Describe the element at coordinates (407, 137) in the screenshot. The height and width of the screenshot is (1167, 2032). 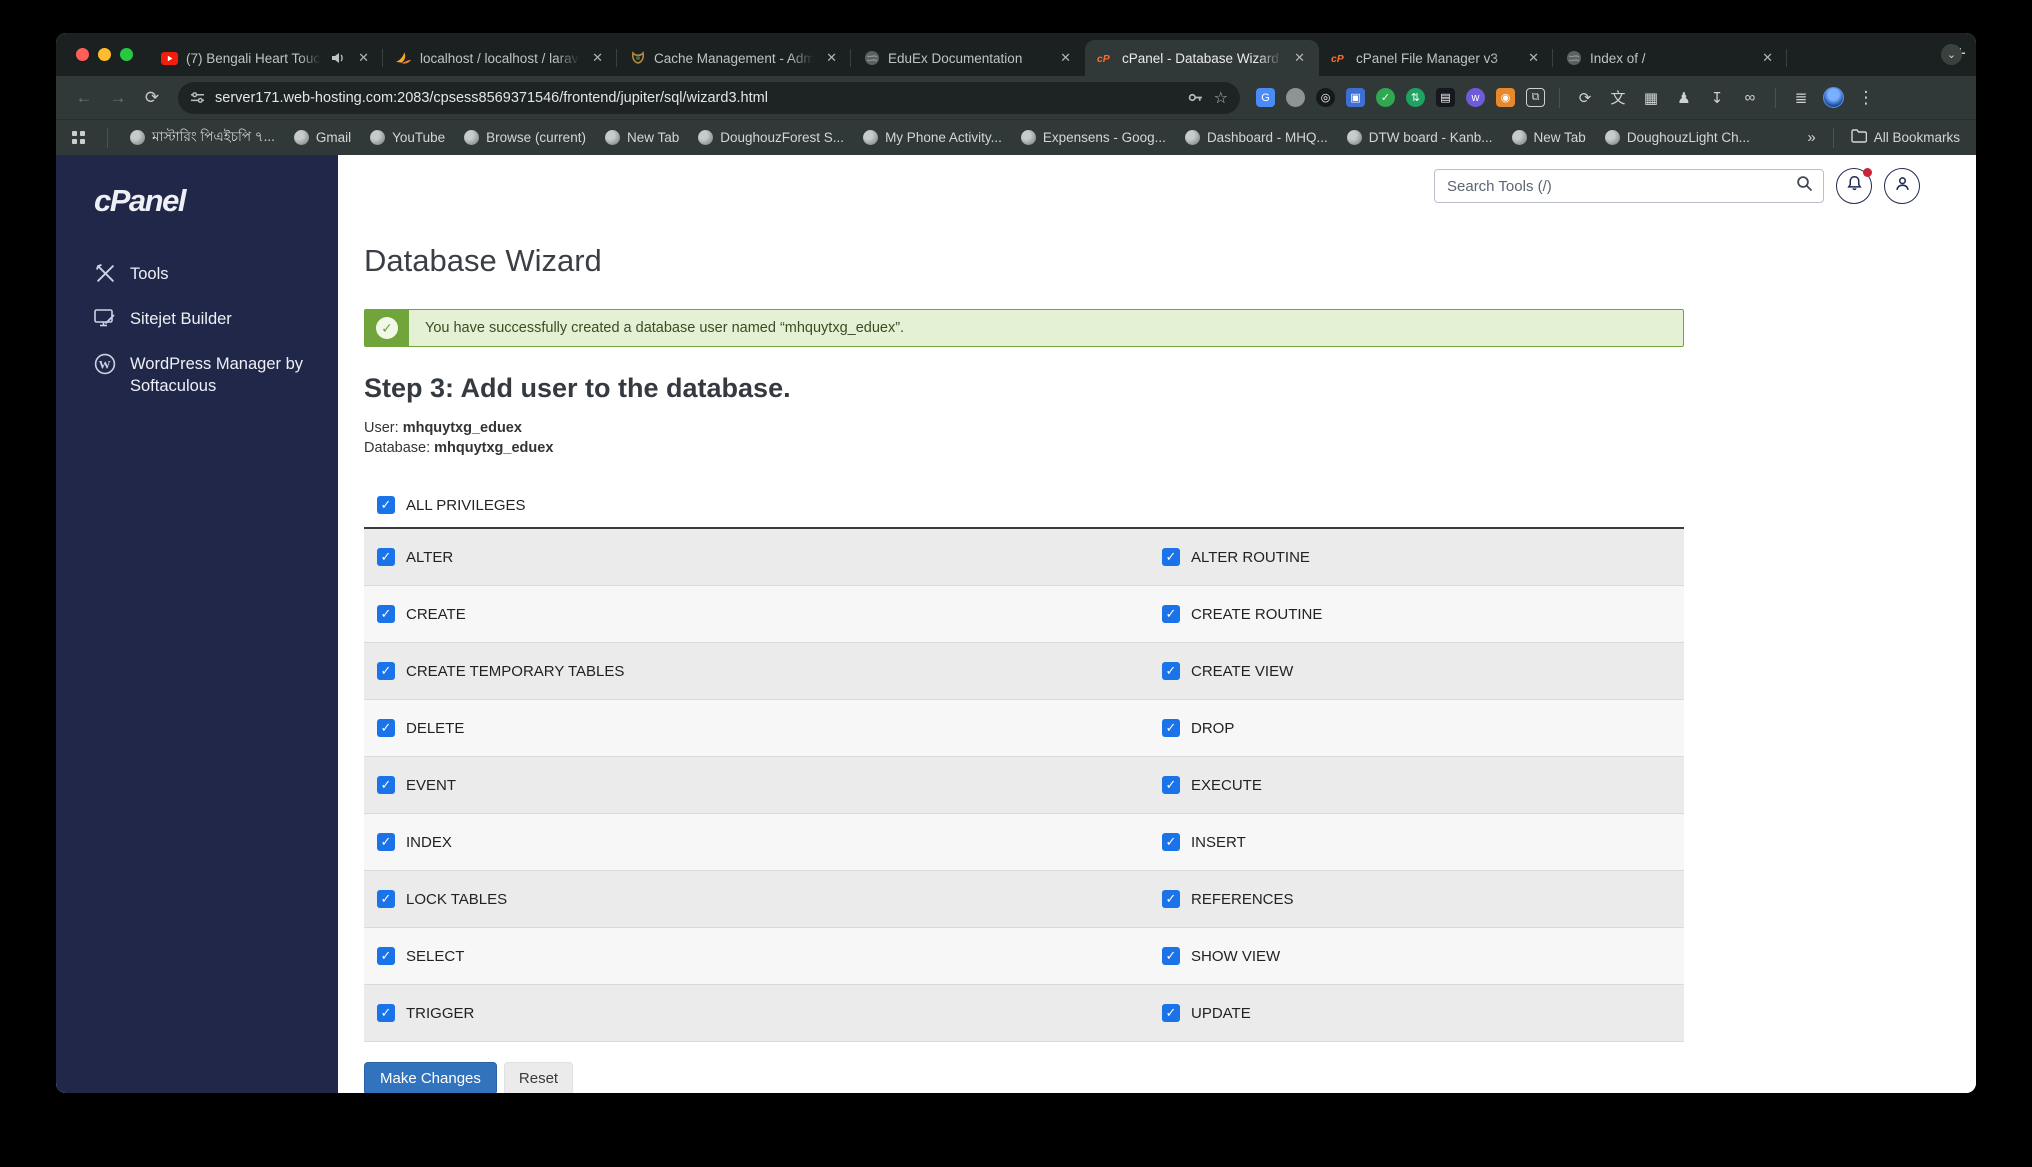
I see `bookmark-item-3: YouTube` at that location.